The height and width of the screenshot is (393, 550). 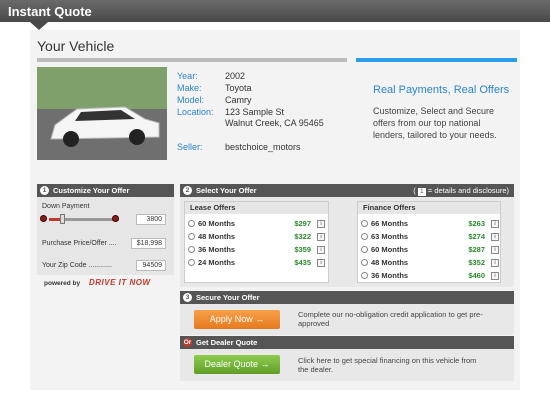 I want to click on offer-price: $274, so click(x=476, y=236).